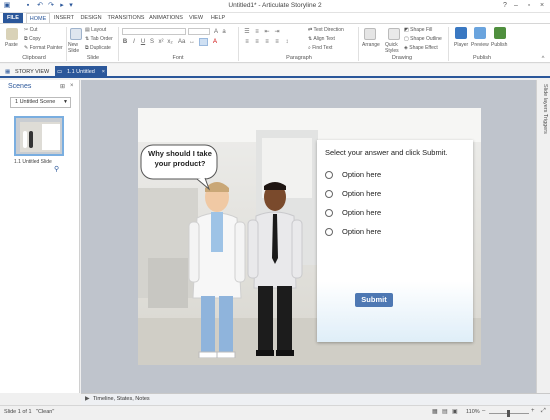 This screenshot has height=420, width=550. I want to click on tab-design: DESIGN, so click(91, 18).